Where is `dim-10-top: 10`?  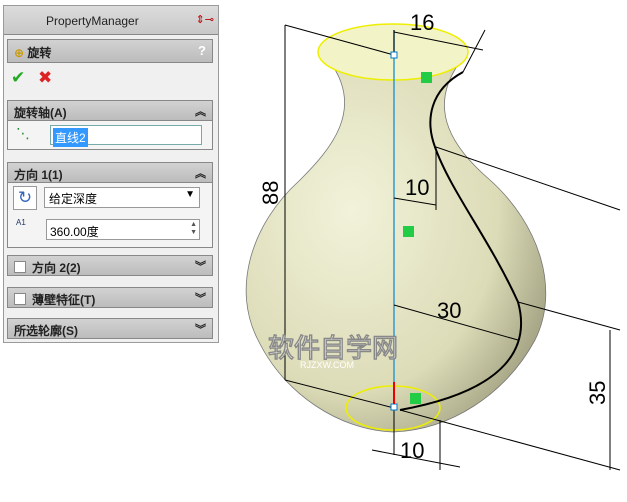 dim-10-top: 10 is located at coordinates (417, 187).